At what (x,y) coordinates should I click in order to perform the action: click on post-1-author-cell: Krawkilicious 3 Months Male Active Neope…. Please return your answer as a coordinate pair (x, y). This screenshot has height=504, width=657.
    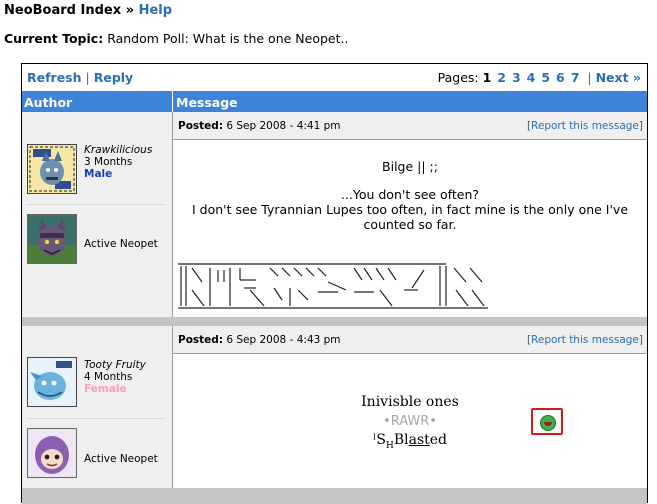
    Looking at the image, I should click on (97, 214).